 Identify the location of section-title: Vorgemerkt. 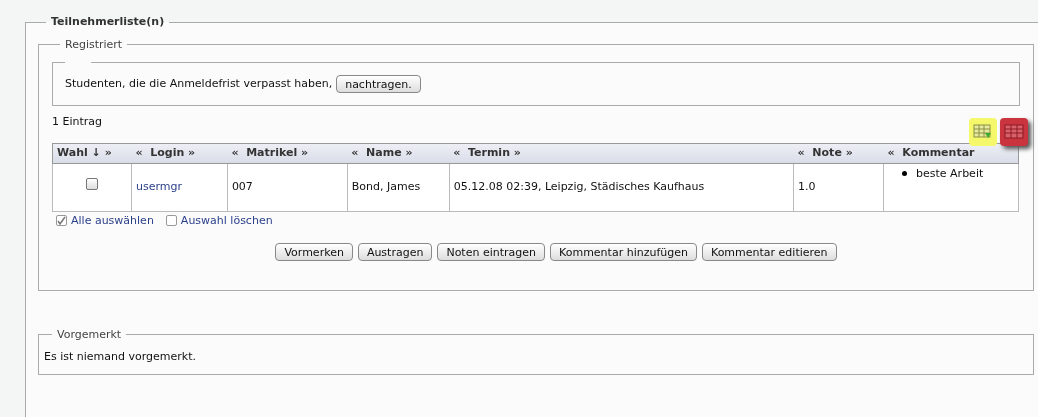
(89, 334).